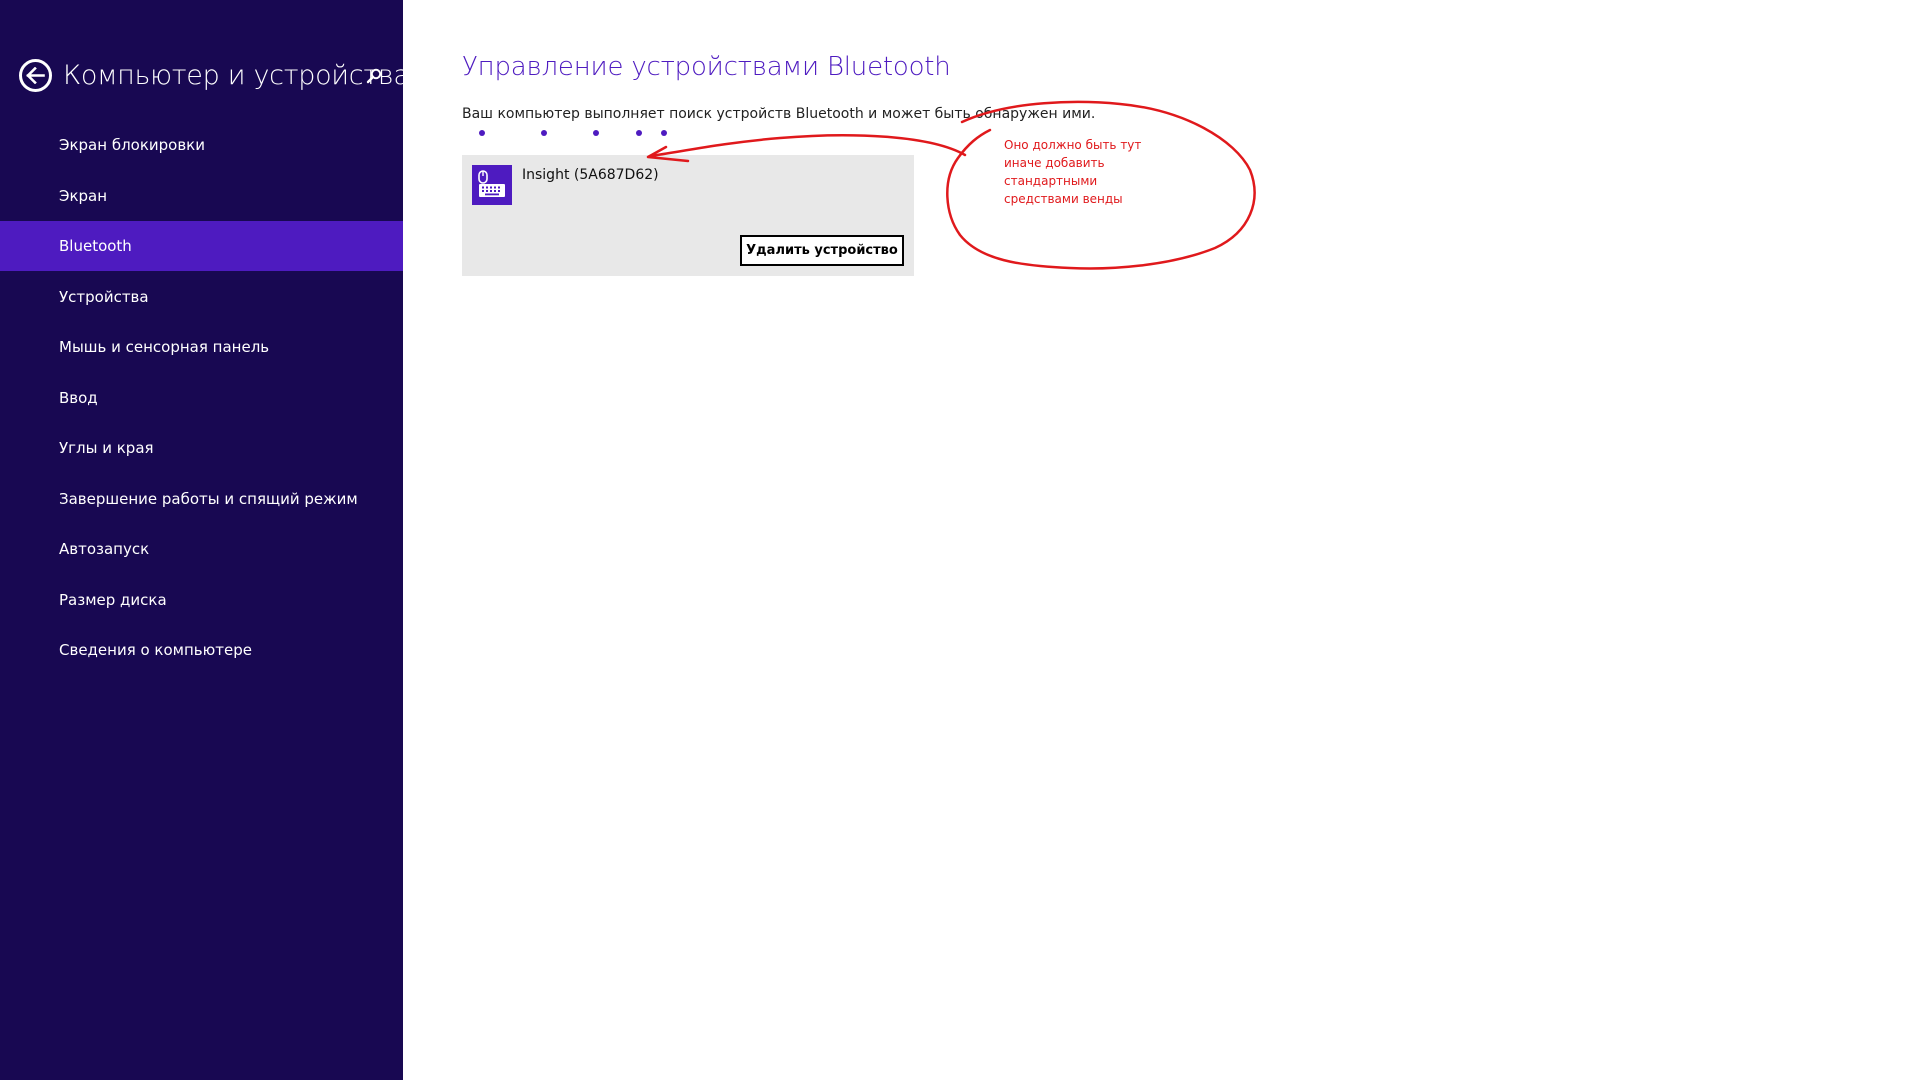 Image resolution: width=1920 pixels, height=1080 pixels. I want to click on sidebar-item-disk-space: Размер диска, so click(201, 600).